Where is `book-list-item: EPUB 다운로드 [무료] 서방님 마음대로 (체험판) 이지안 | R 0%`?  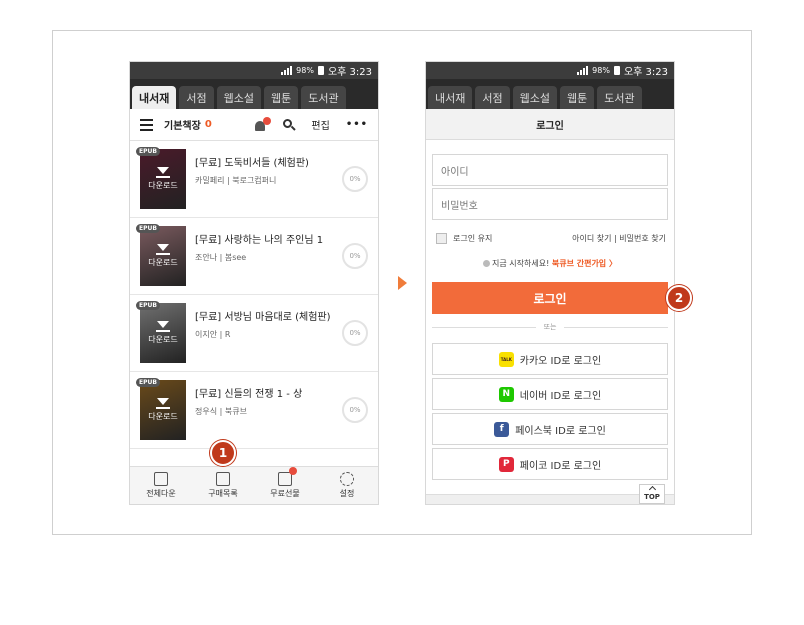
book-list-item: EPUB 다운로드 [무료] 서방님 마음대로 (체험판) 이지안 | R 0% is located at coordinates (254, 333).